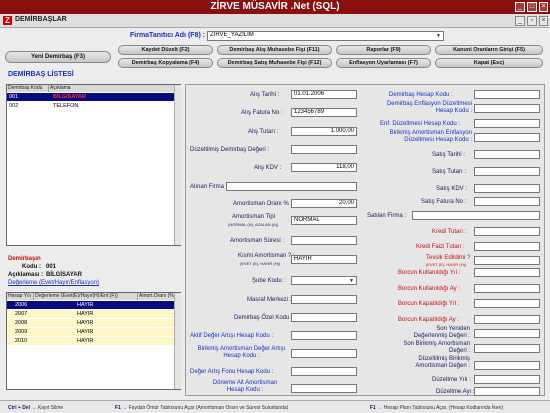 The height and width of the screenshot is (413, 550). Describe the element at coordinates (520, 21) in the screenshot. I see `window-minimize-icon: _` at that location.